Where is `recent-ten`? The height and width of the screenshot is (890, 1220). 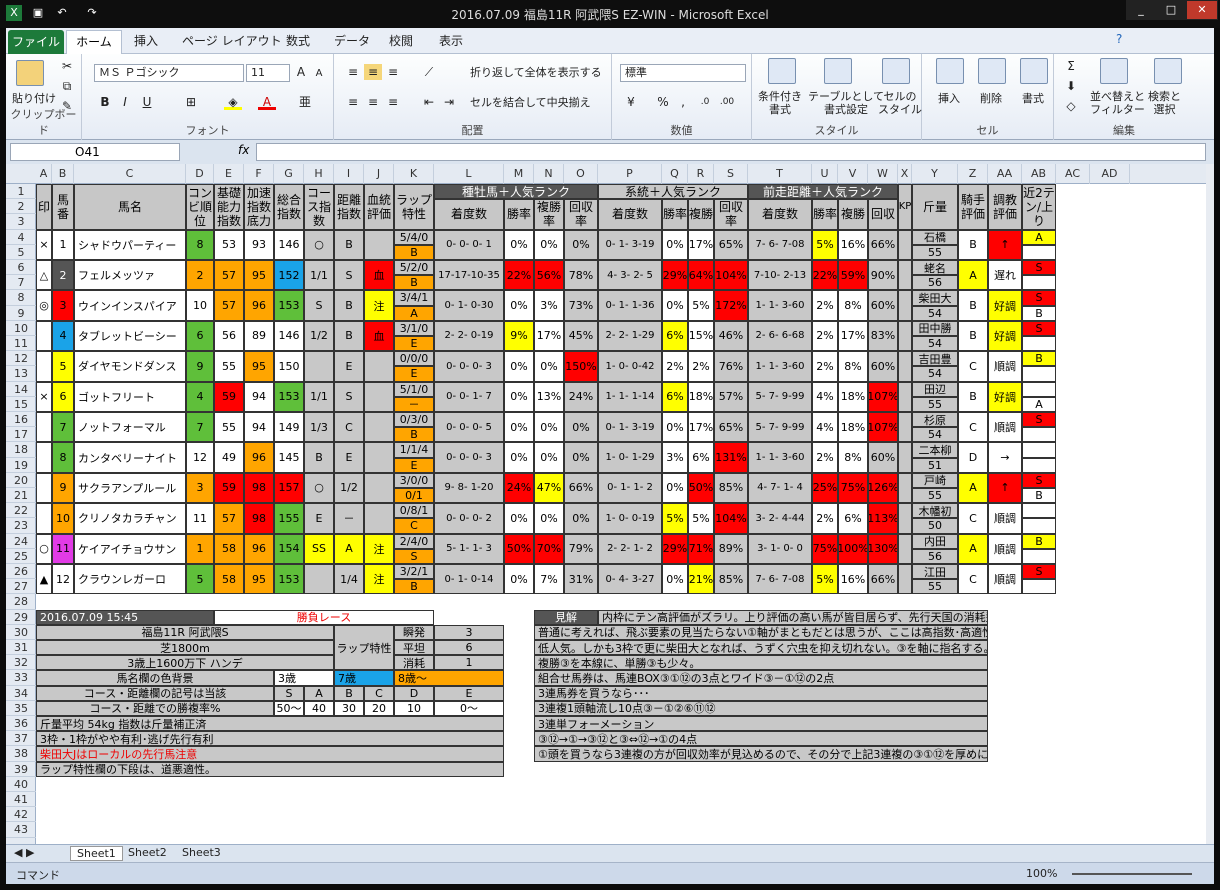 recent-ten is located at coordinates (1039, 511).